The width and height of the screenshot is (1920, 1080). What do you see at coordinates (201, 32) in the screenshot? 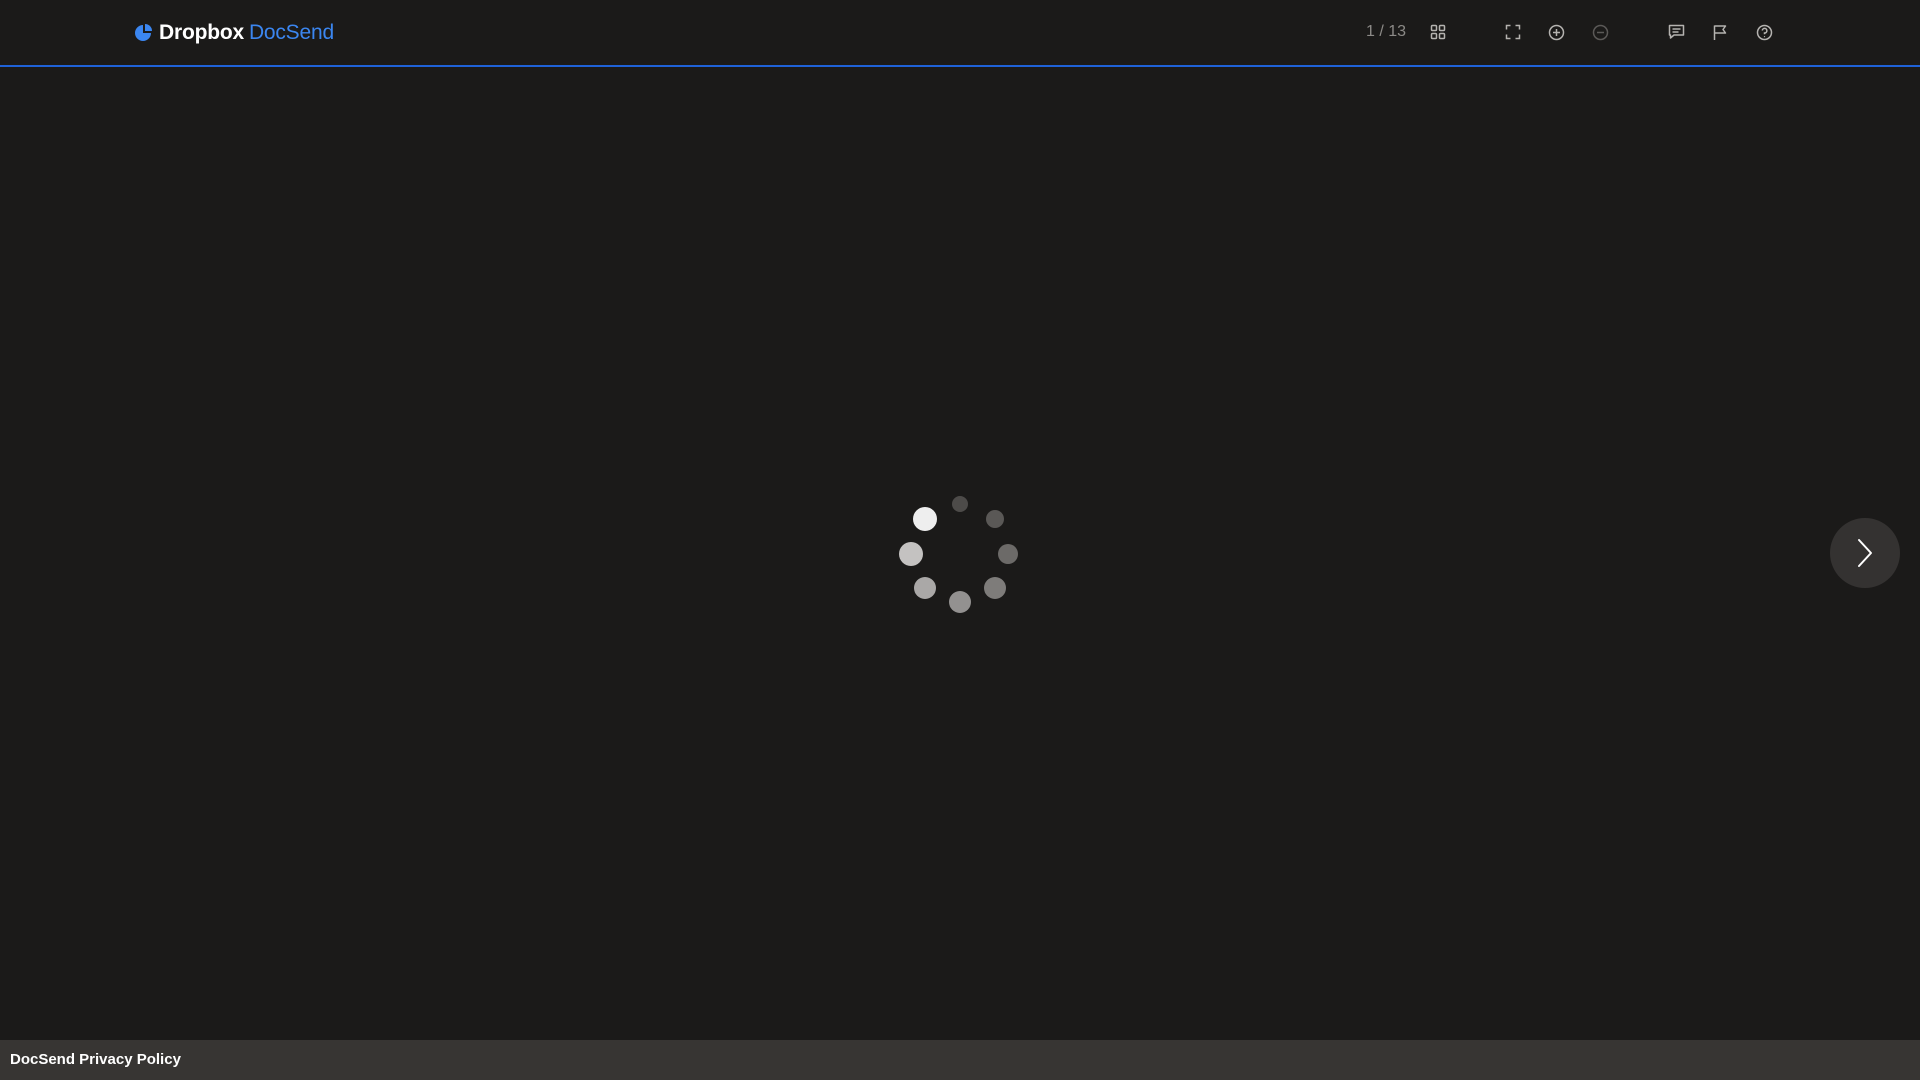
I see `brand-name-dropbox: Dropbox` at bounding box center [201, 32].